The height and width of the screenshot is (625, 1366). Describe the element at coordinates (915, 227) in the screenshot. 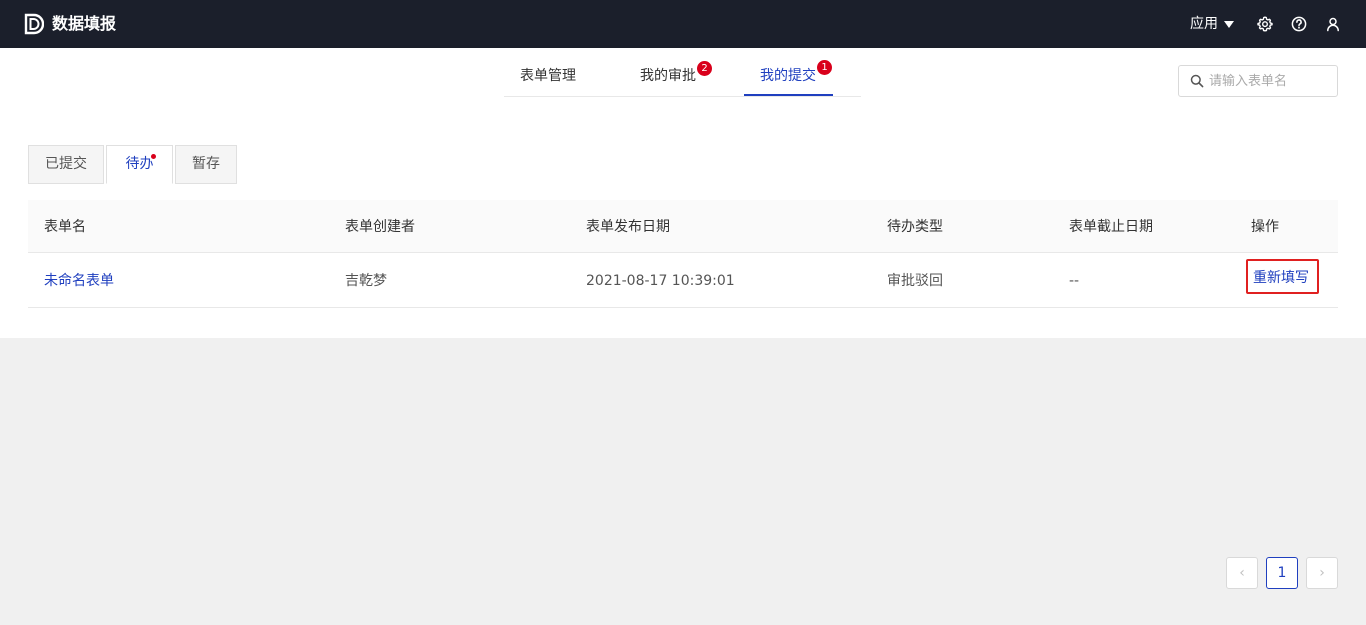

I see `column-header: 待办类型` at that location.